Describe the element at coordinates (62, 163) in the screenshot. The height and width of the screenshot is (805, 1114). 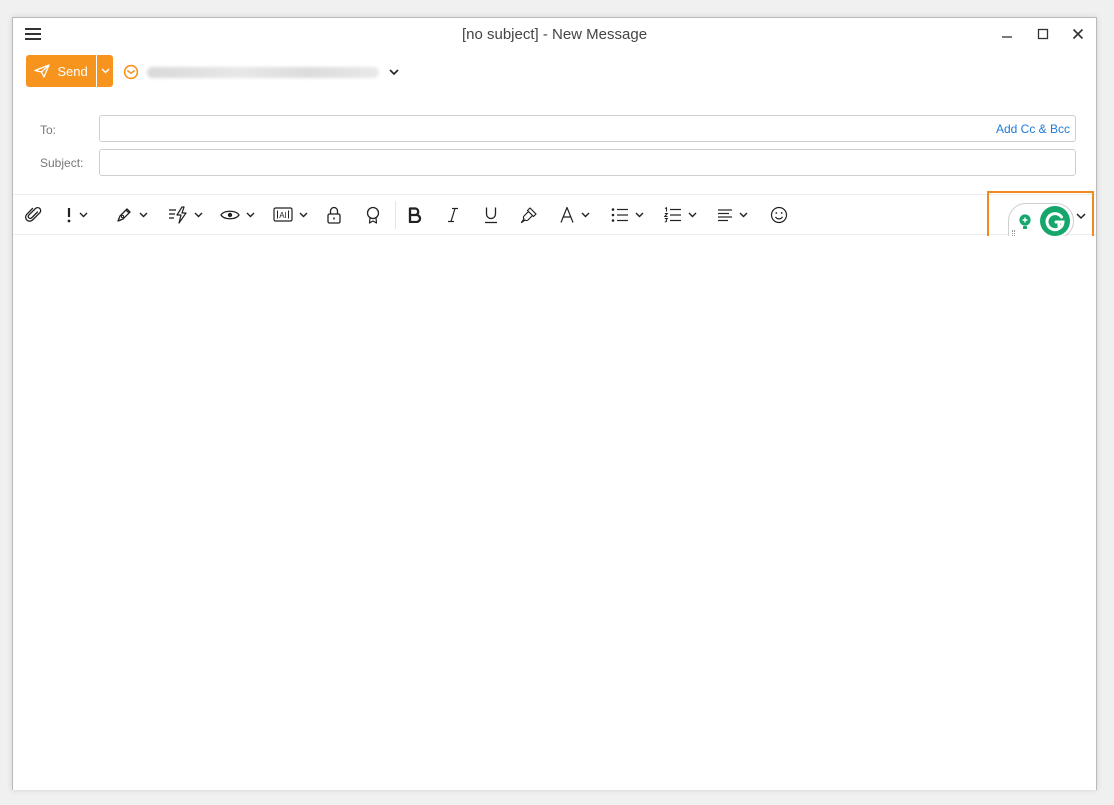
I see `subject-label: Subject:` at that location.